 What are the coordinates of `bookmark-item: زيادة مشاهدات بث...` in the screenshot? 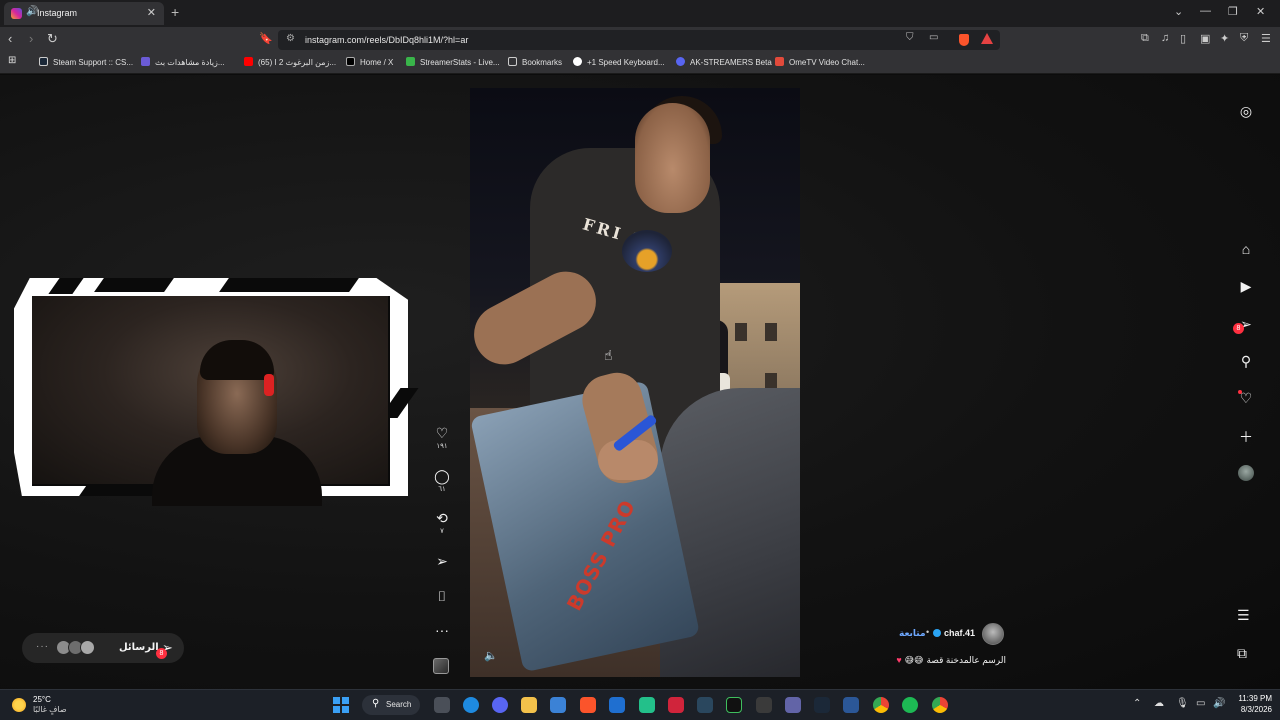 It's located at (183, 62).